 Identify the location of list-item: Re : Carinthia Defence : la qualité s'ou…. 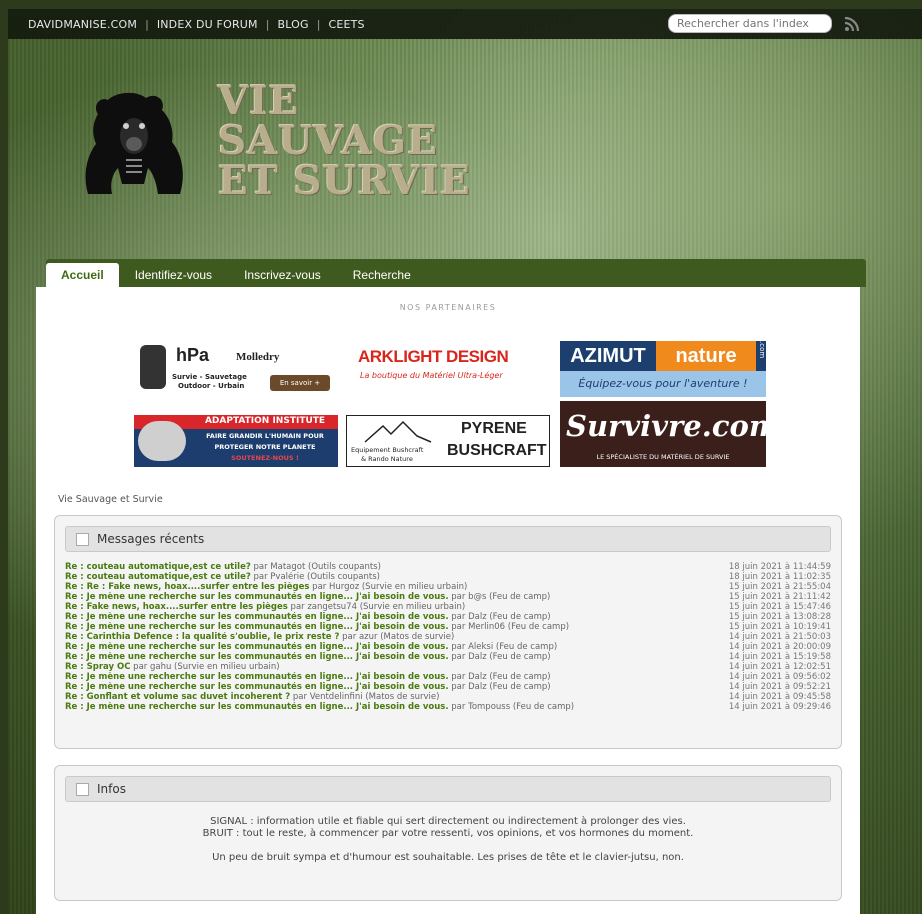
(448, 637).